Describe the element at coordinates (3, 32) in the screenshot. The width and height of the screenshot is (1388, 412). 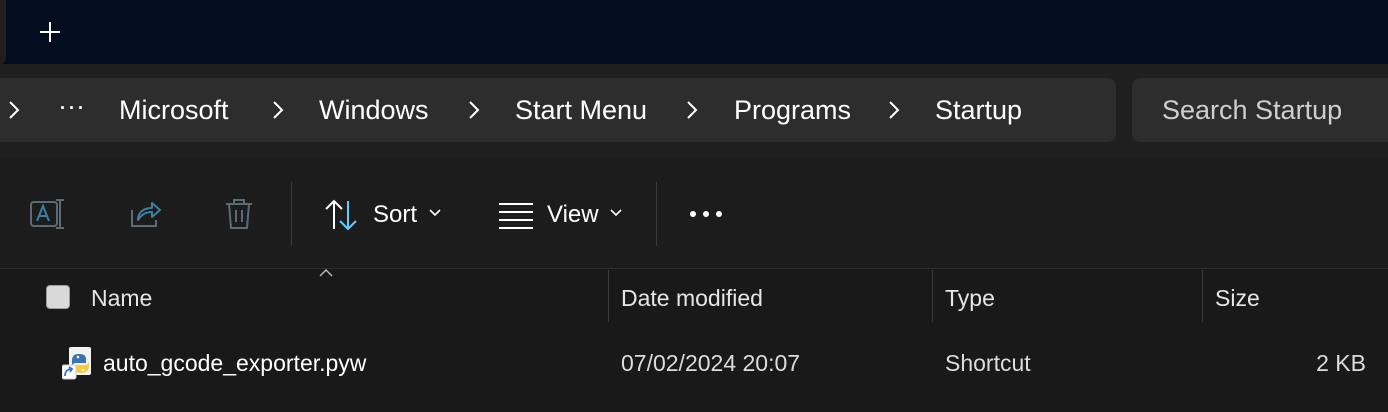
I see `active-tab-edge` at that location.